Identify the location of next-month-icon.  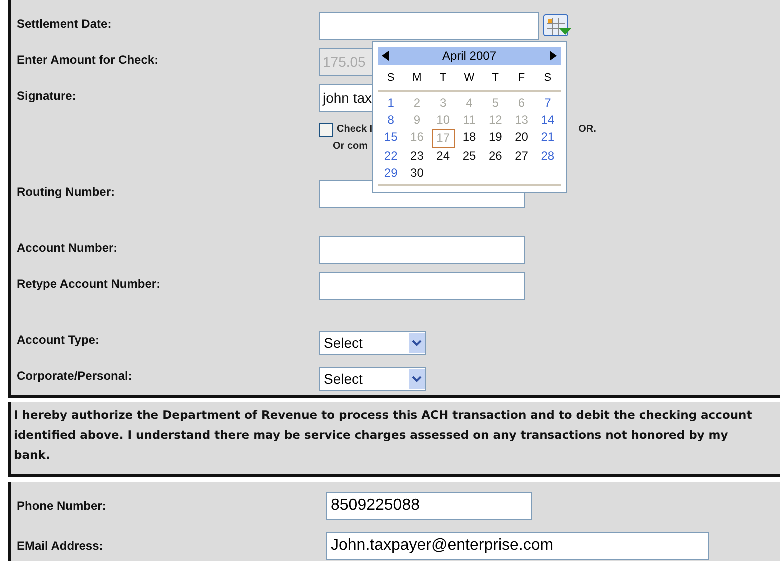
(553, 56).